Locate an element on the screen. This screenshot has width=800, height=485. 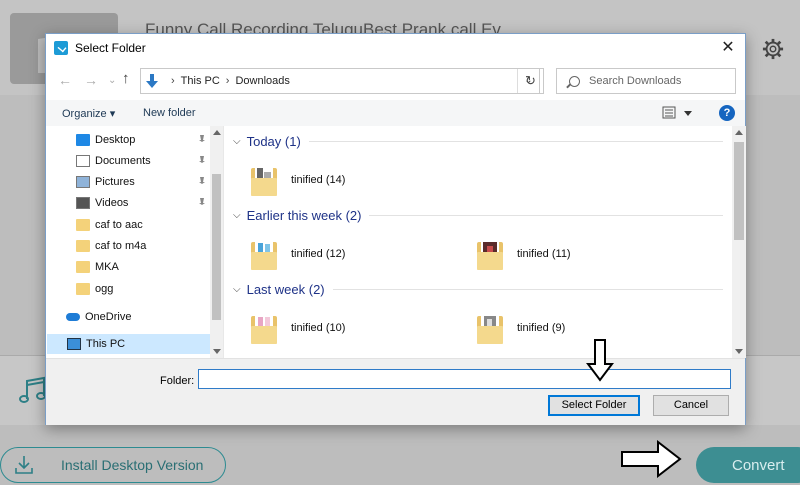
folder-item: tinified (14) is located at coordinates (298, 180).